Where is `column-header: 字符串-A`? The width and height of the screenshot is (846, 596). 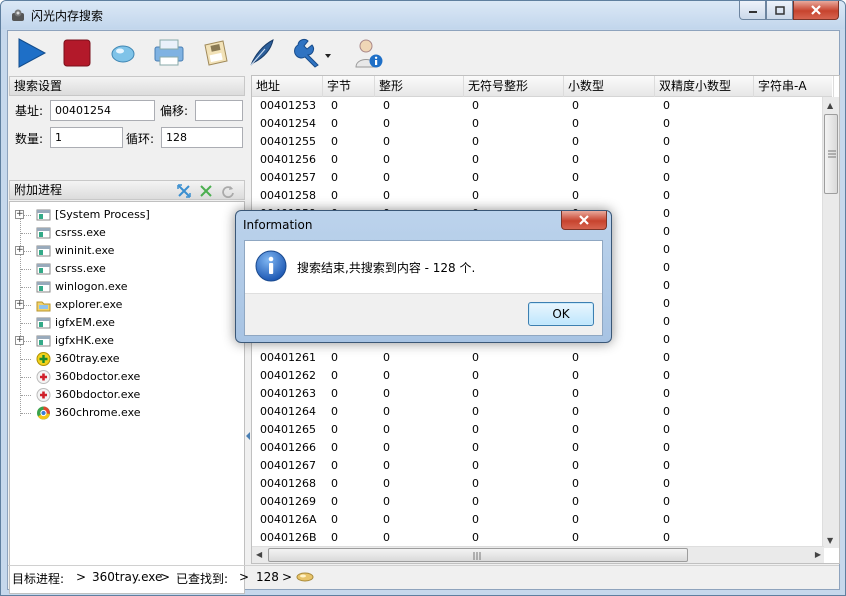
column-header: 字符串-A is located at coordinates (794, 86).